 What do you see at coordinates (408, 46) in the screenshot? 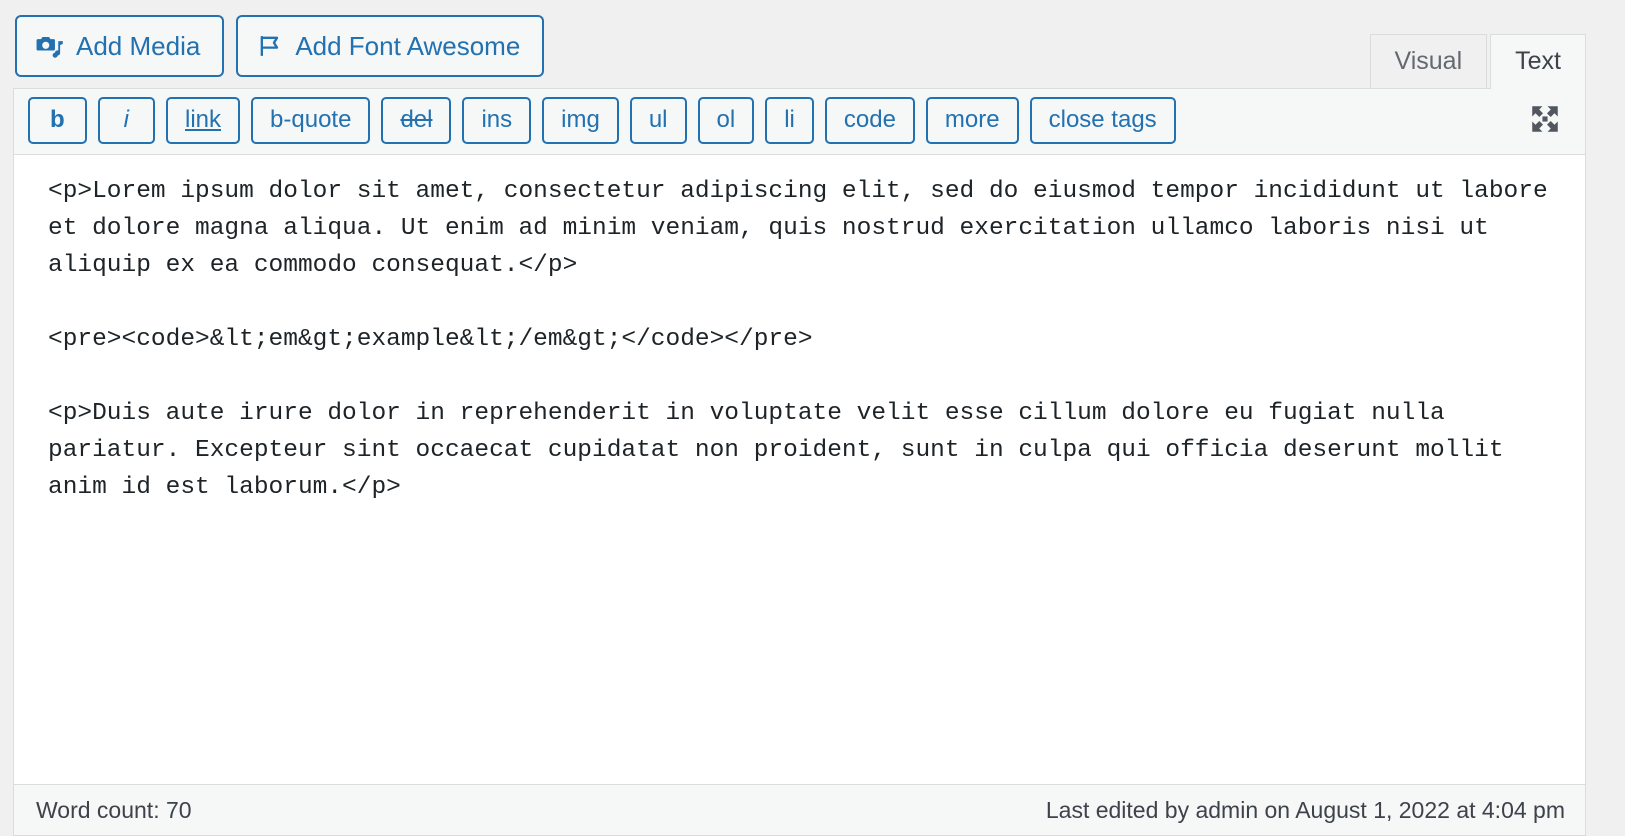
I see `add-font-awesome-label: Add Font Awesome` at bounding box center [408, 46].